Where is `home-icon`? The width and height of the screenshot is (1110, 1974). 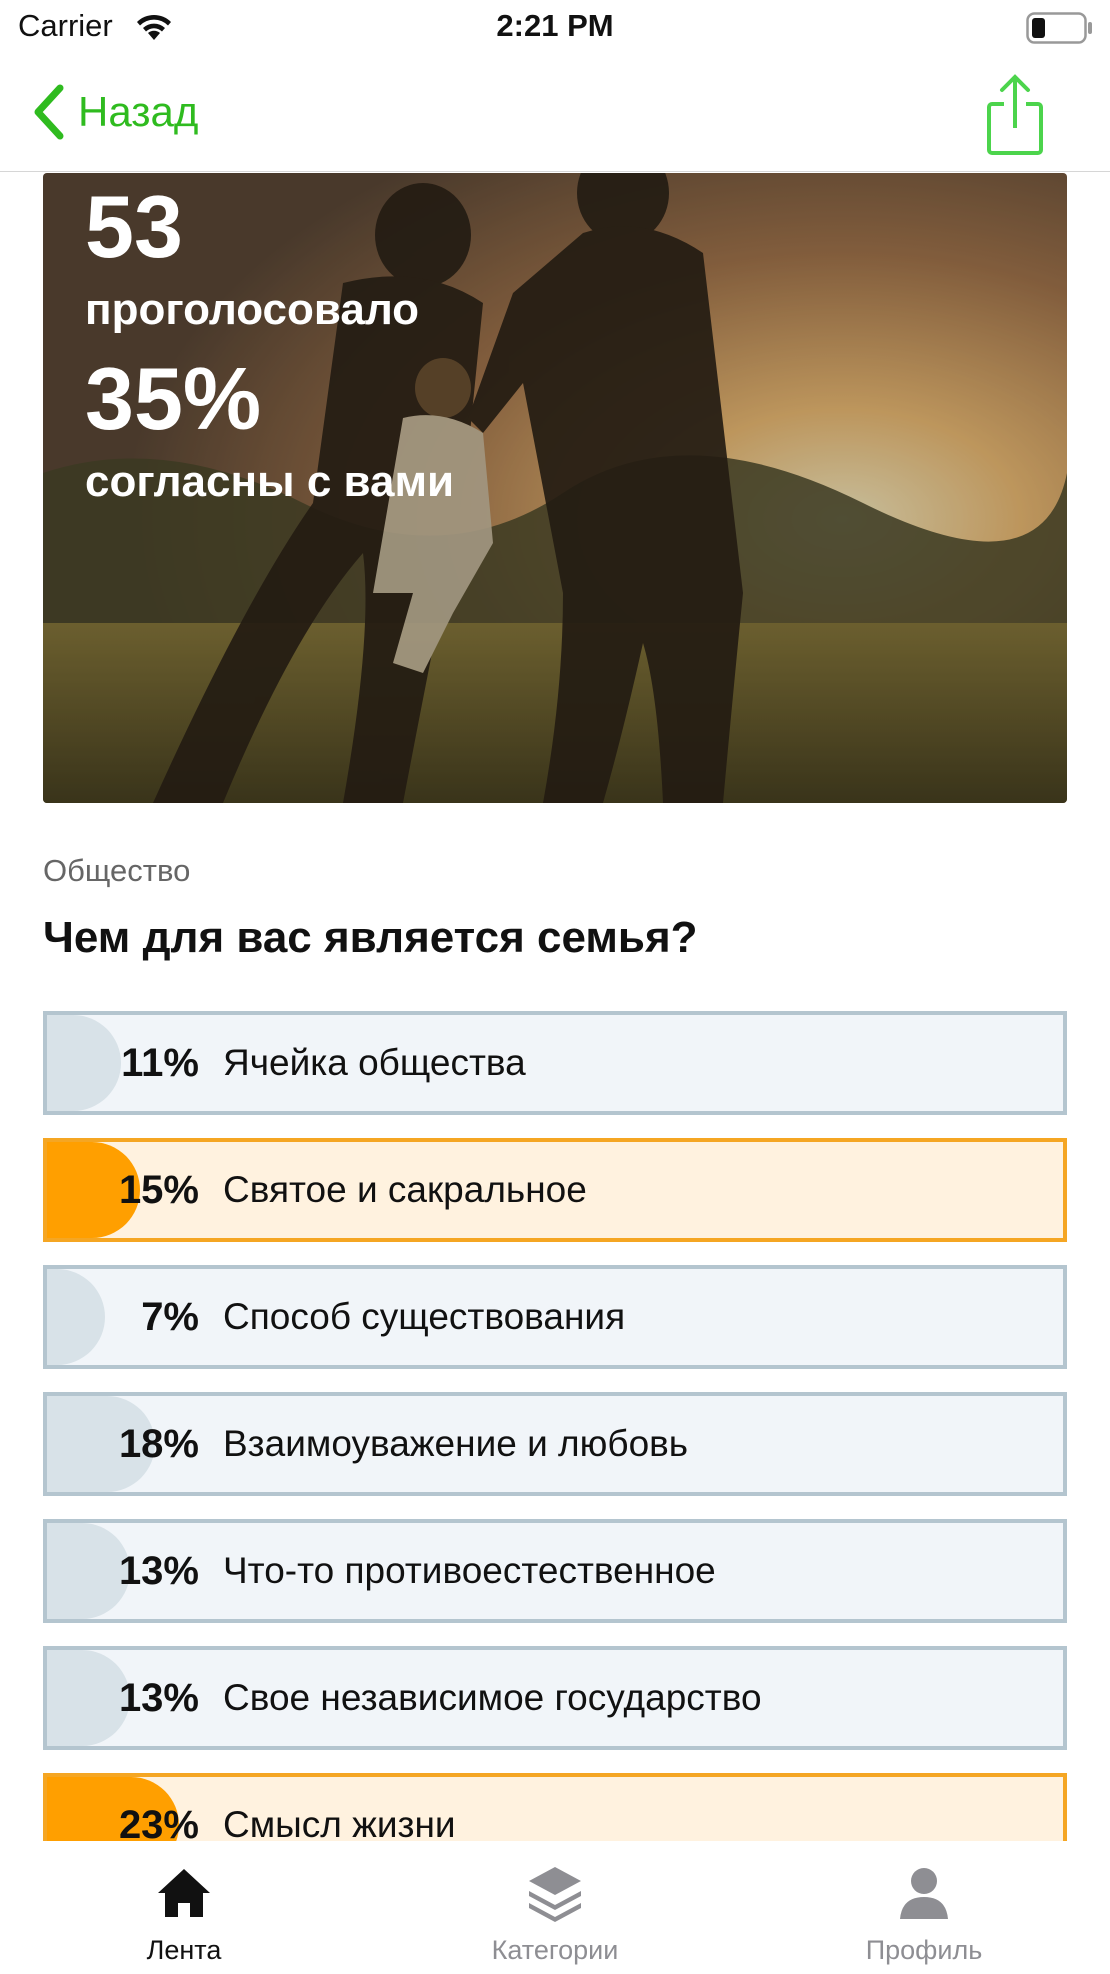 home-icon is located at coordinates (184, 1893).